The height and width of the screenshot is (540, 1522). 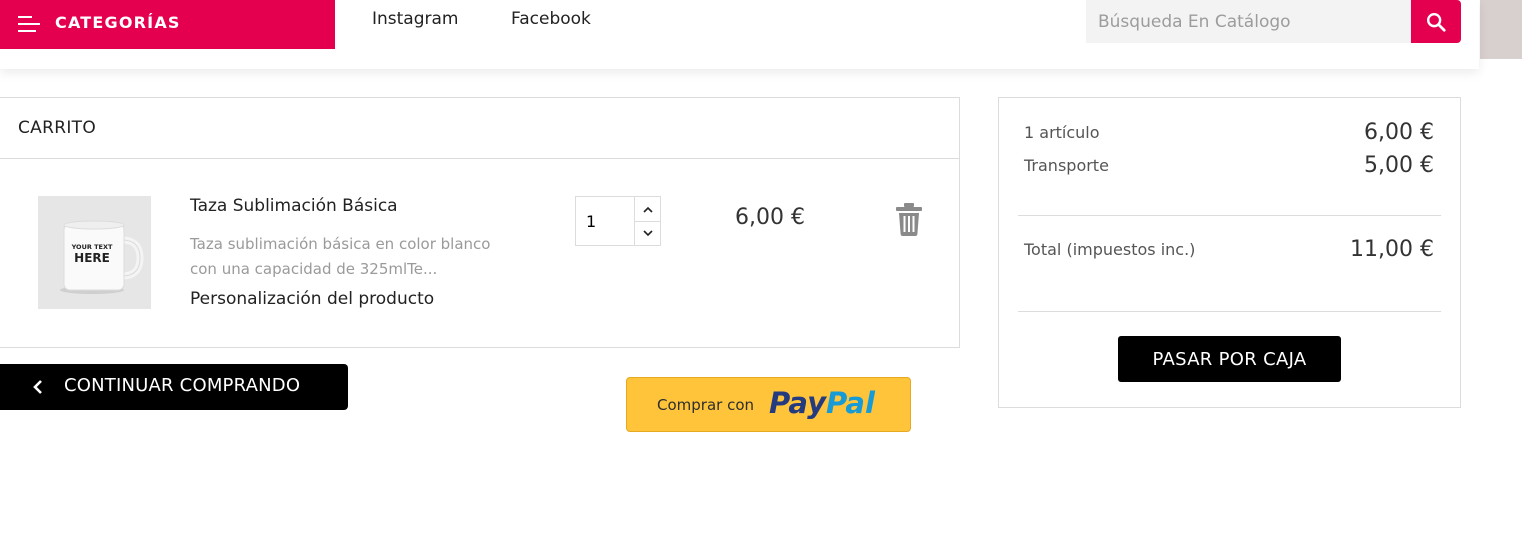 I want to click on remove-item-button, so click(x=909, y=219).